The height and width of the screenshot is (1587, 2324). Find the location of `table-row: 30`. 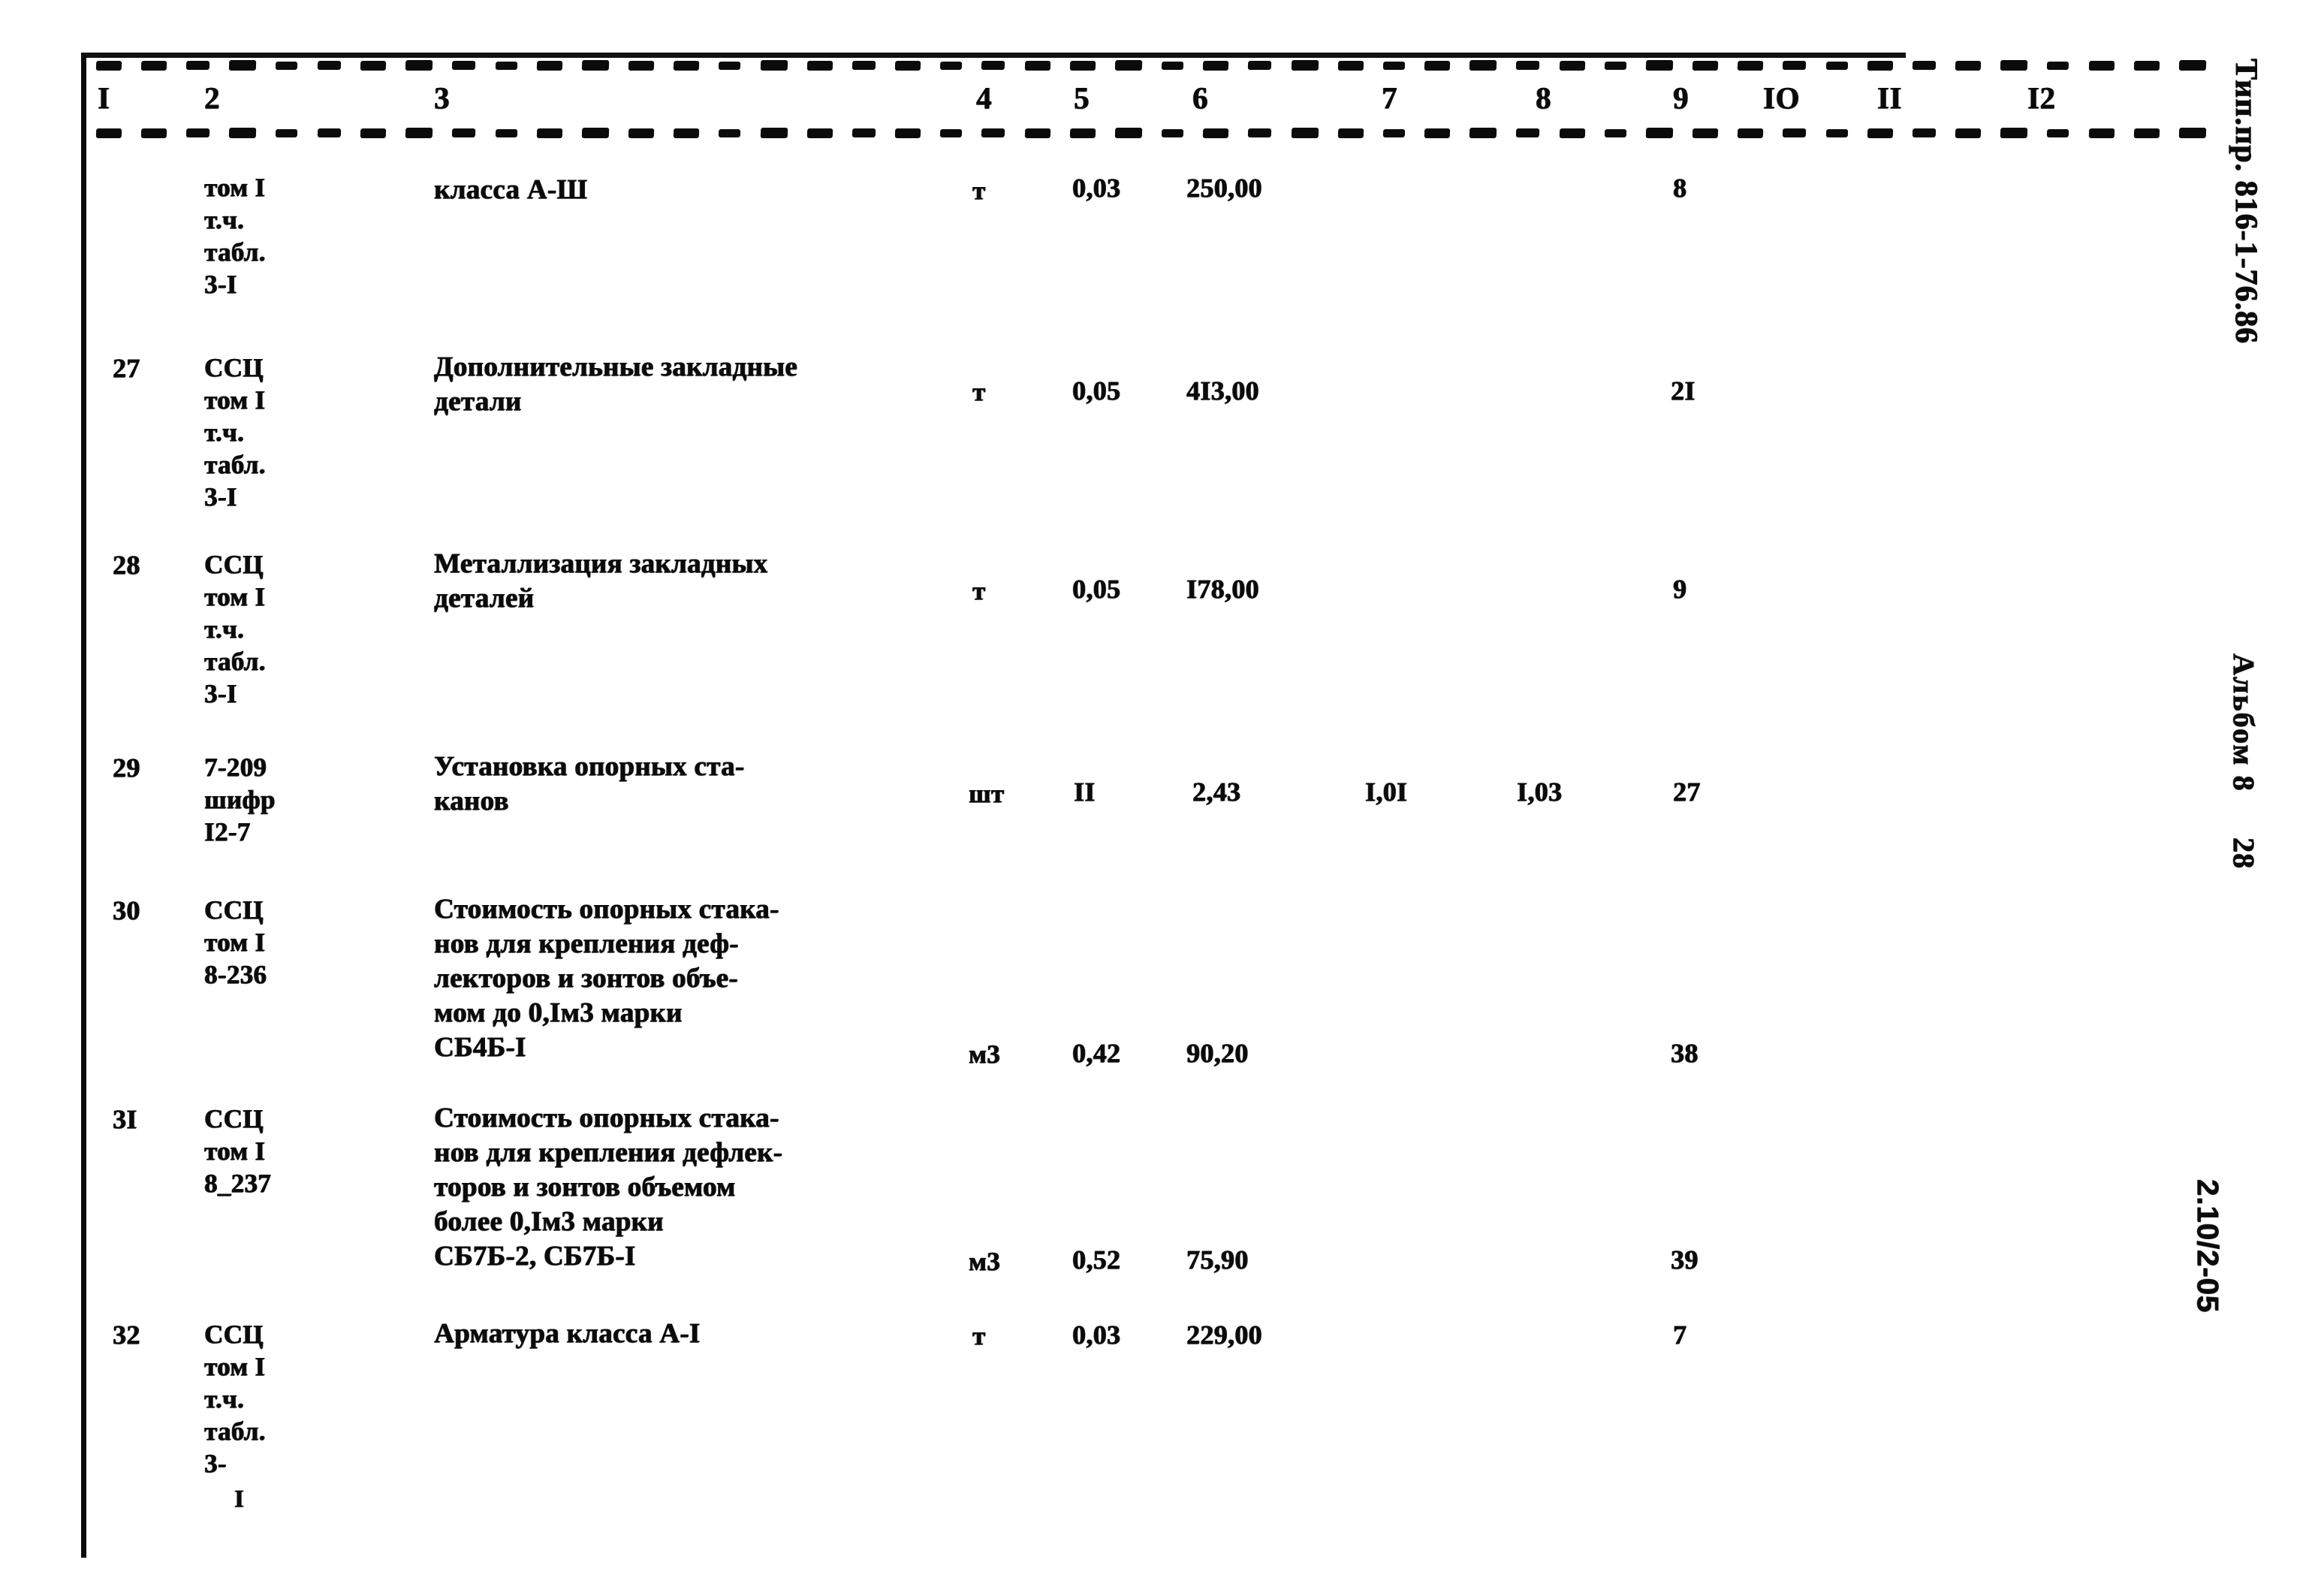

table-row: 30 is located at coordinates (126, 910).